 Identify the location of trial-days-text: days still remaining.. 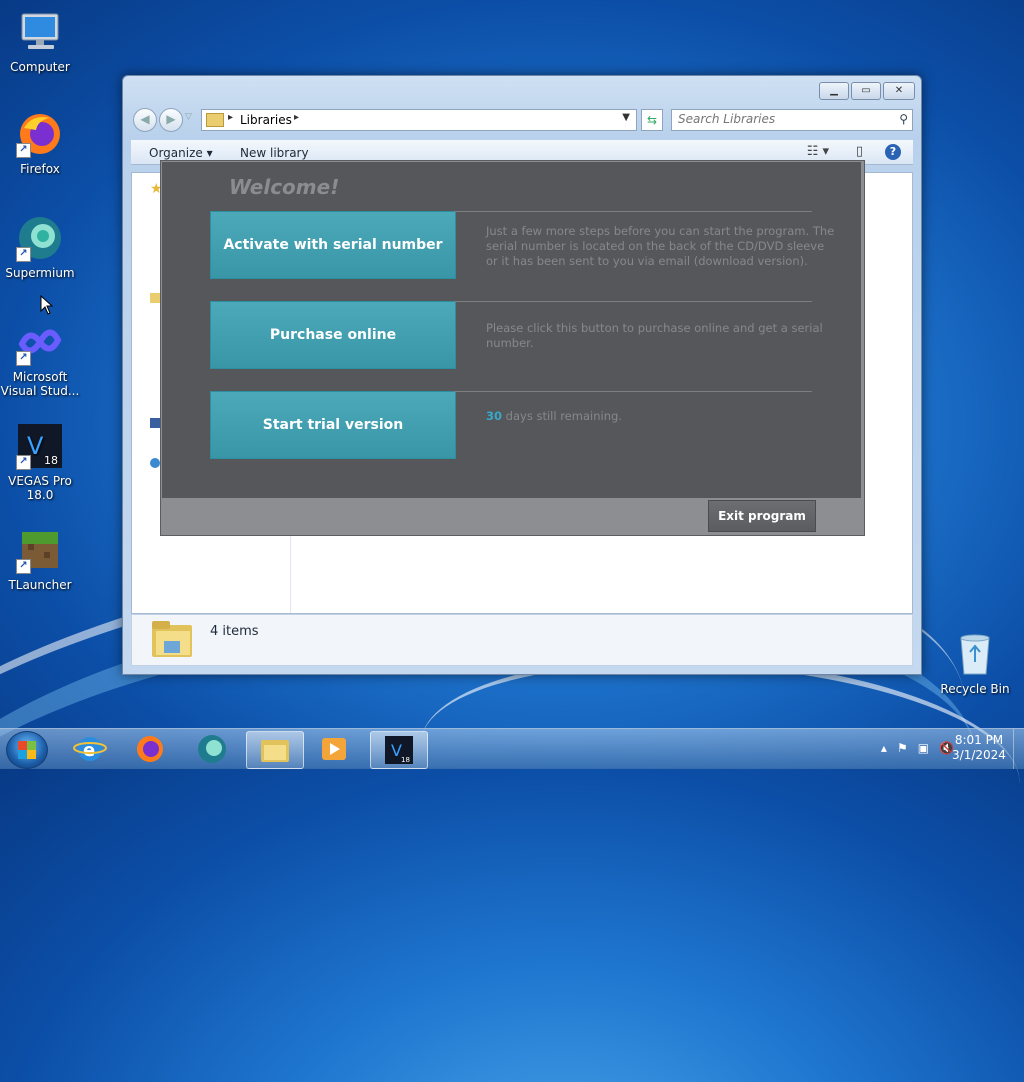
(562, 416).